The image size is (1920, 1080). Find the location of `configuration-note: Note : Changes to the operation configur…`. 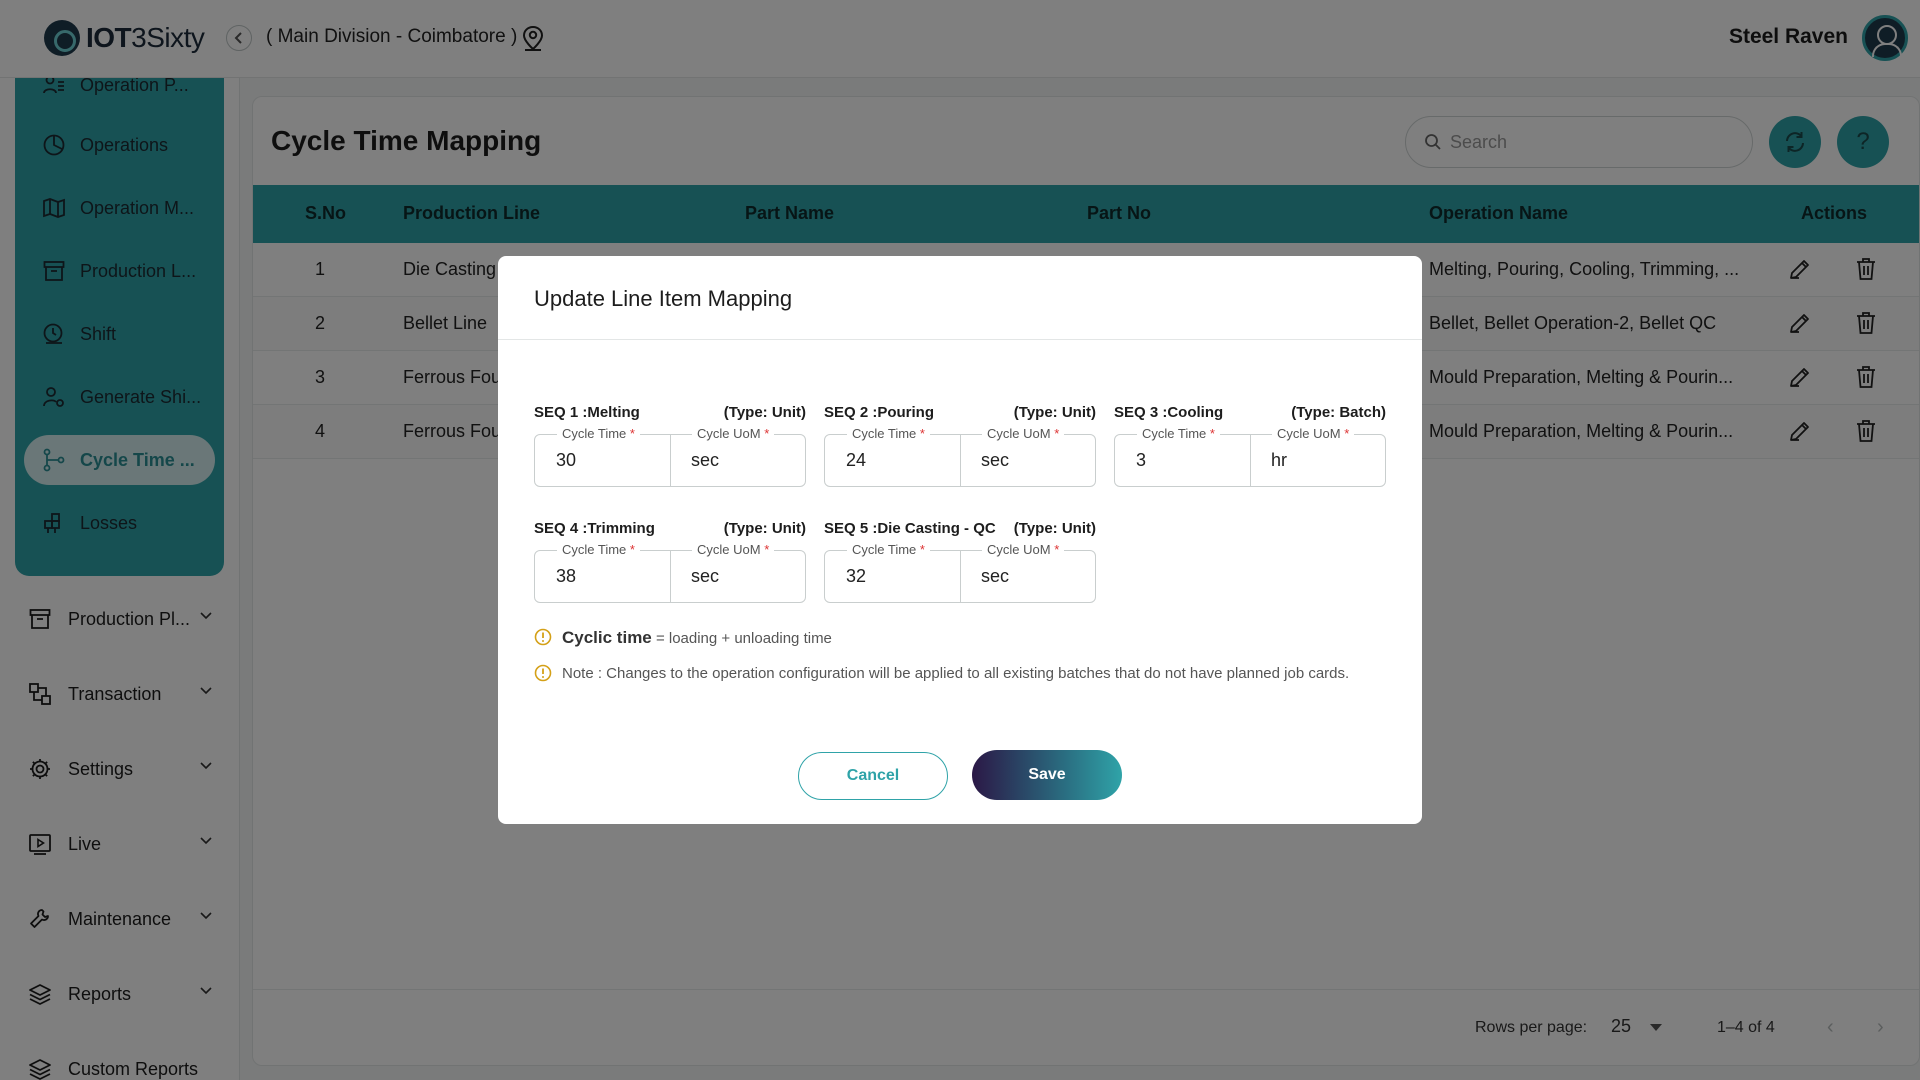

configuration-note: Note : Changes to the operation configur… is located at coordinates (964, 673).